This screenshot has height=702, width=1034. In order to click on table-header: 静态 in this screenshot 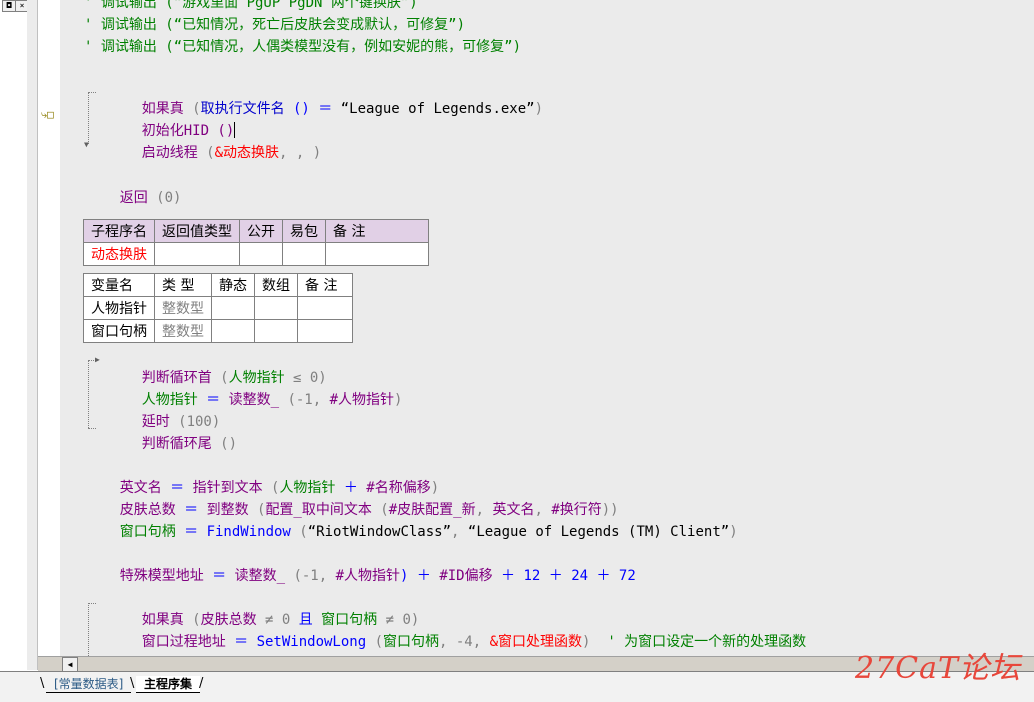, I will do `click(233, 285)`.